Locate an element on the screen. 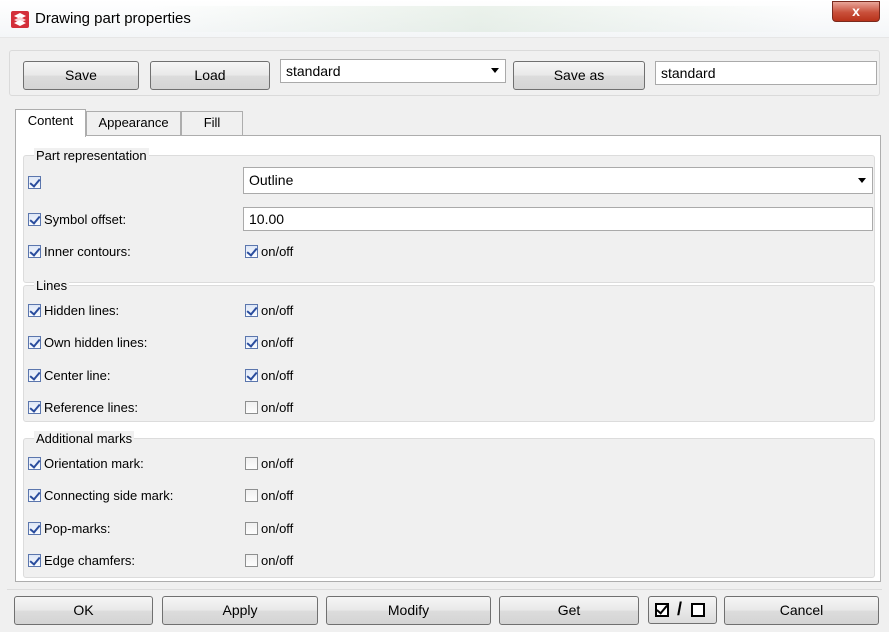 The height and width of the screenshot is (632, 889). center-line-row: Center line: is located at coordinates (69, 376).